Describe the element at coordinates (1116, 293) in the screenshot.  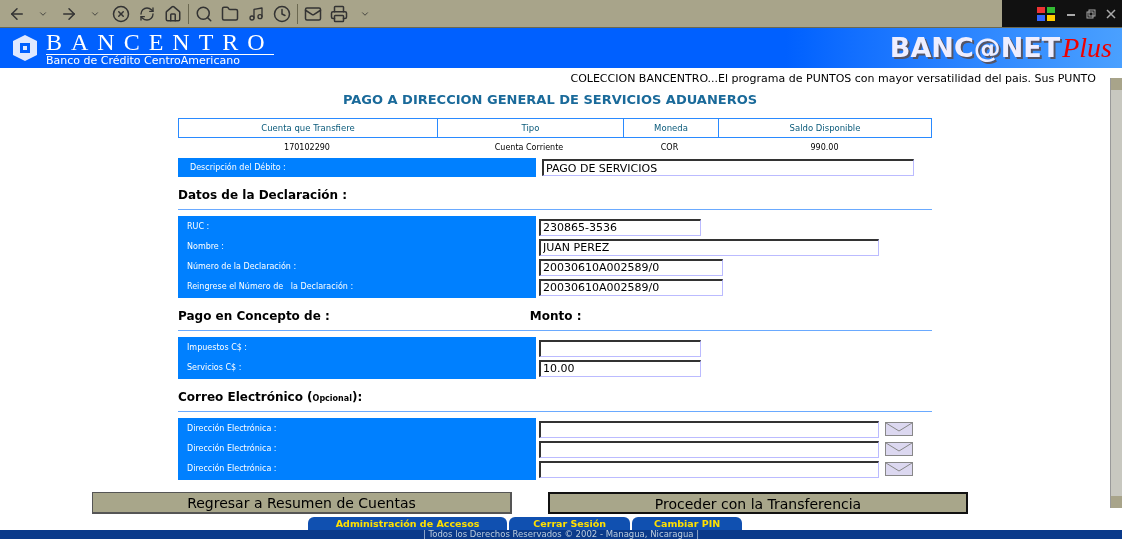
I see `scrollbar` at that location.